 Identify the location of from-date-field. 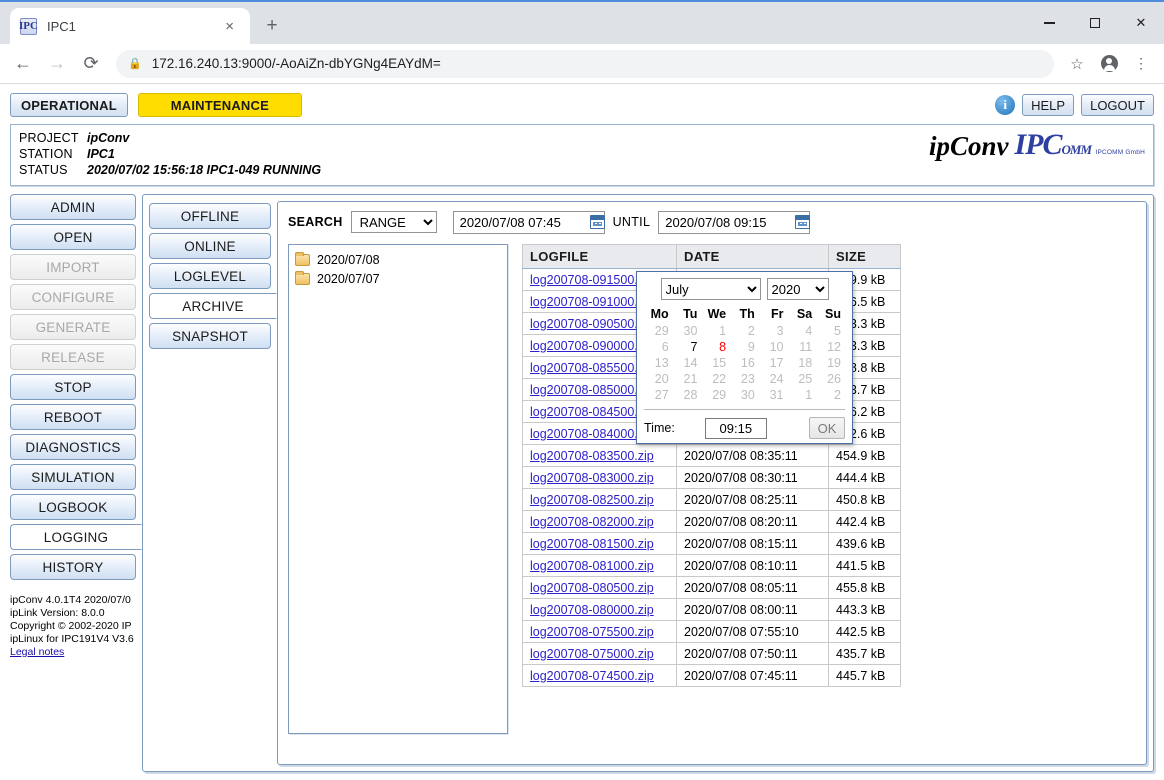
(528, 222).